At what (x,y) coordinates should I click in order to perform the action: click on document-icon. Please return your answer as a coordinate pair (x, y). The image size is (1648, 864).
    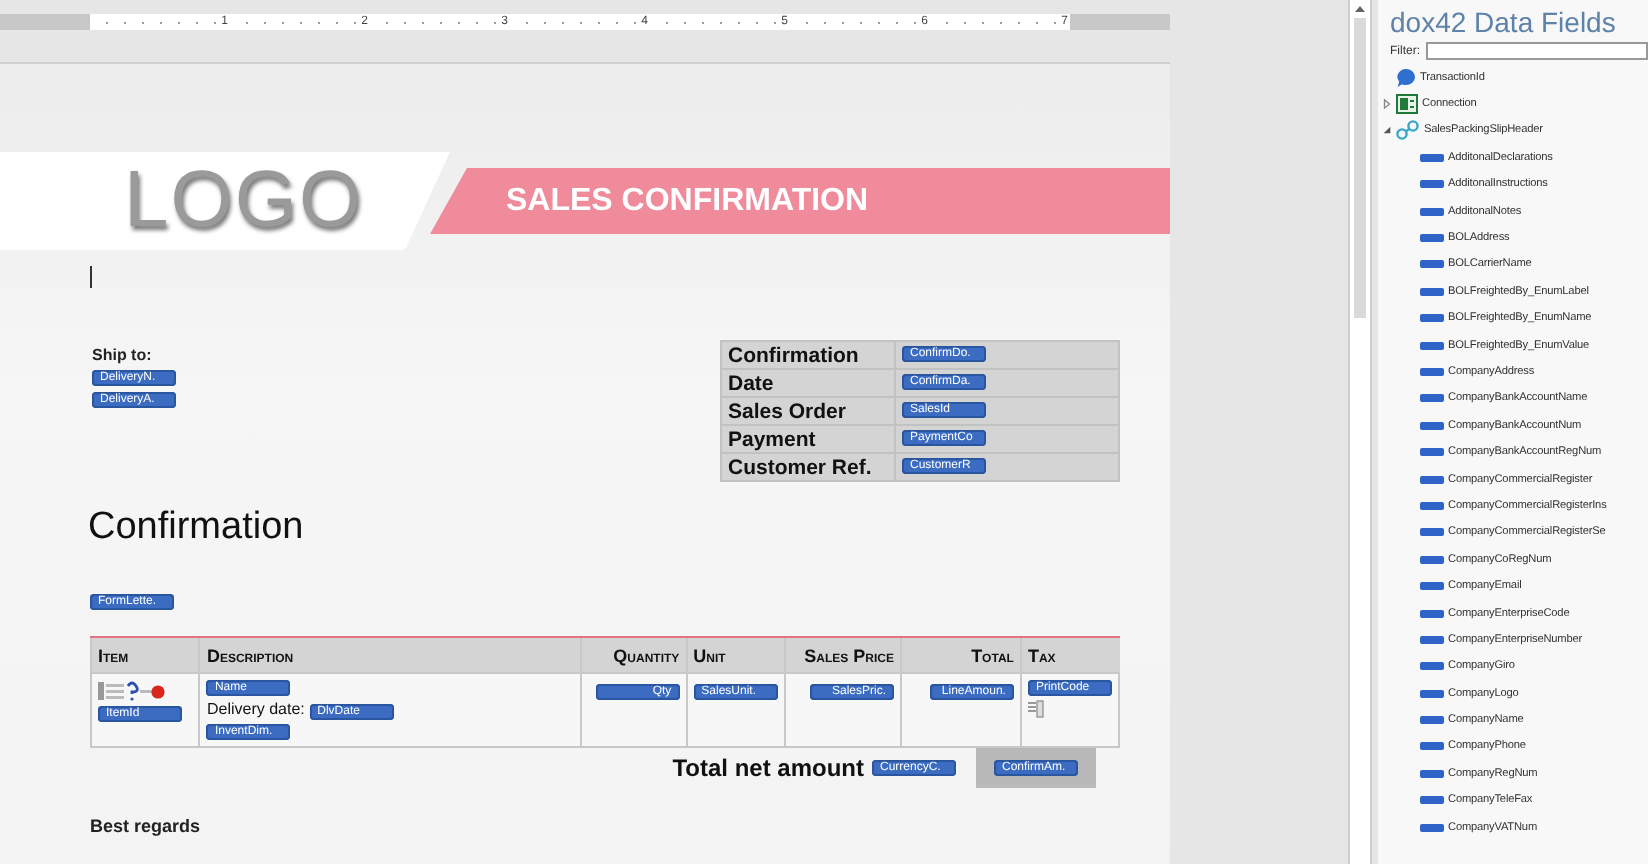
    Looking at the image, I should click on (1035, 709).